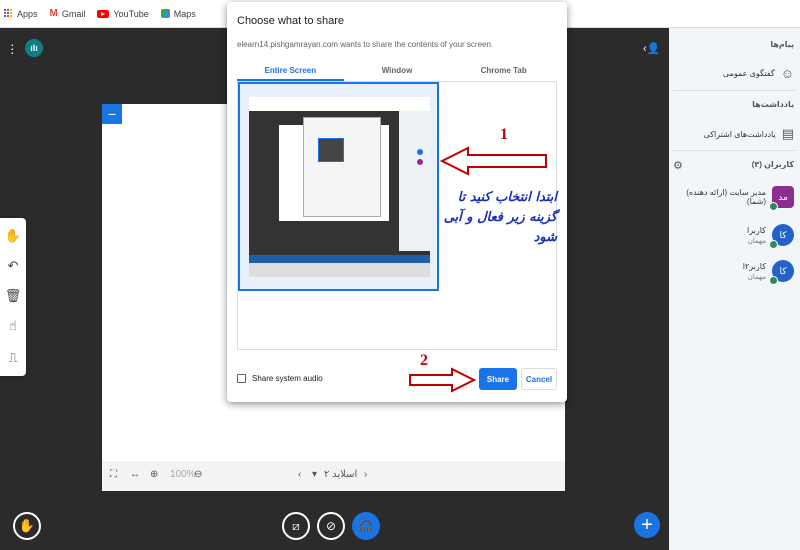 This screenshot has width=800, height=550. Describe the element at coordinates (443, 380) in the screenshot. I see `step-2-arrow-icon` at that location.